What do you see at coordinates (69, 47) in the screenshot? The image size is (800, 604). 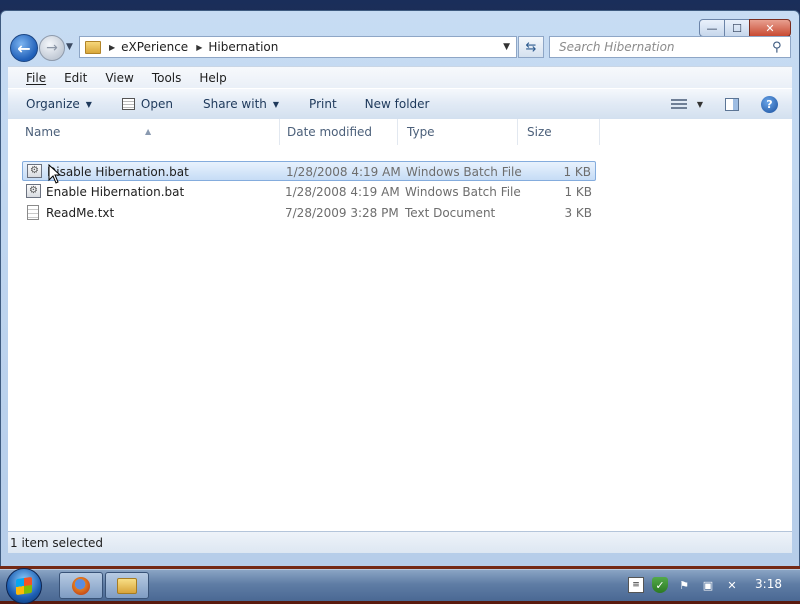 I see `recent-pages-dropdown-icon: ▼` at bounding box center [69, 47].